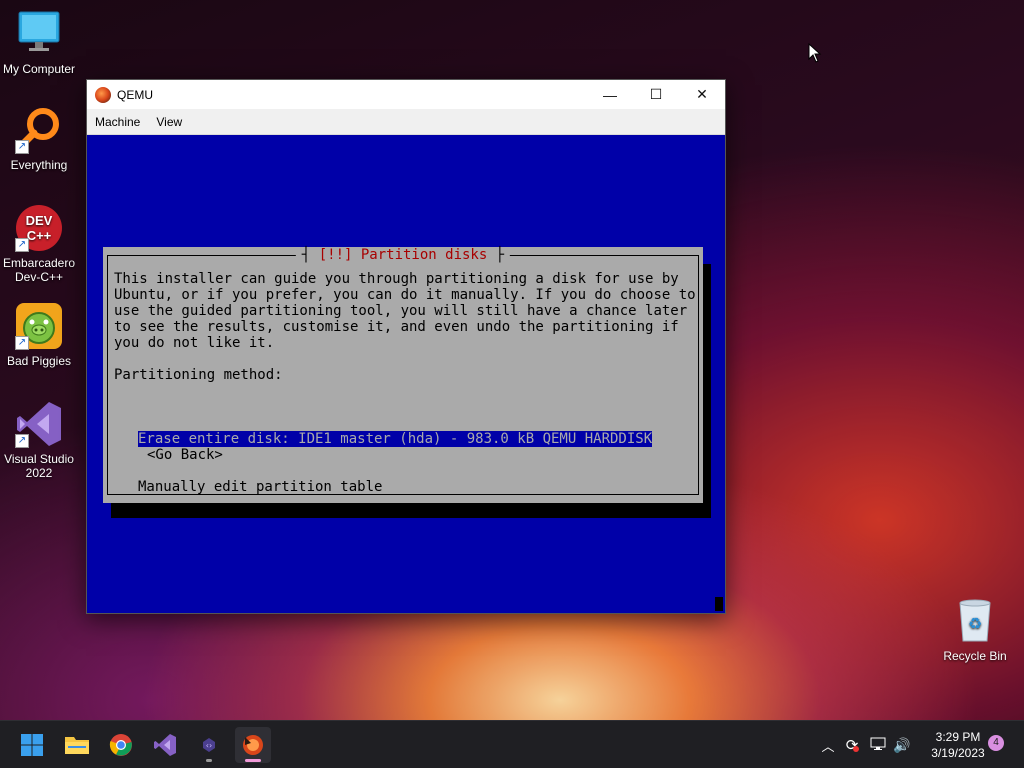 This screenshot has height=768, width=1024. I want to click on start-button, so click(32, 745).